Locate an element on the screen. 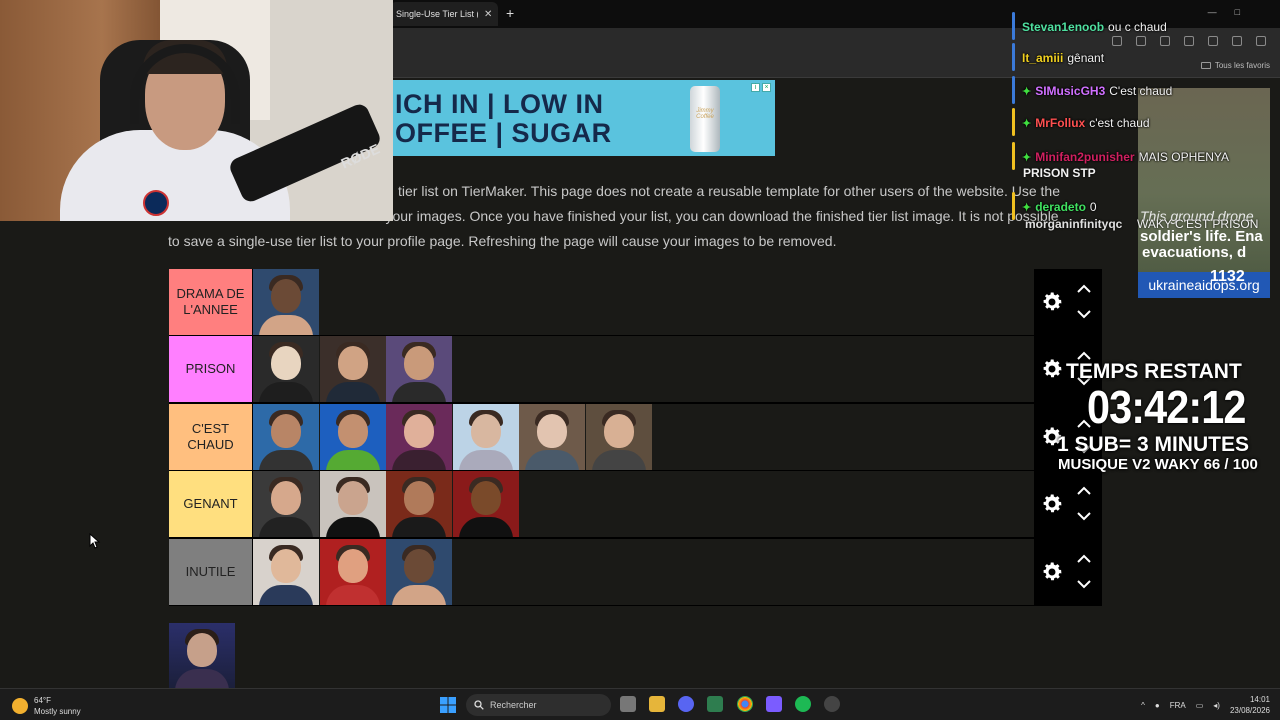  timer-value: 03:42:12 is located at coordinates (1166, 407).